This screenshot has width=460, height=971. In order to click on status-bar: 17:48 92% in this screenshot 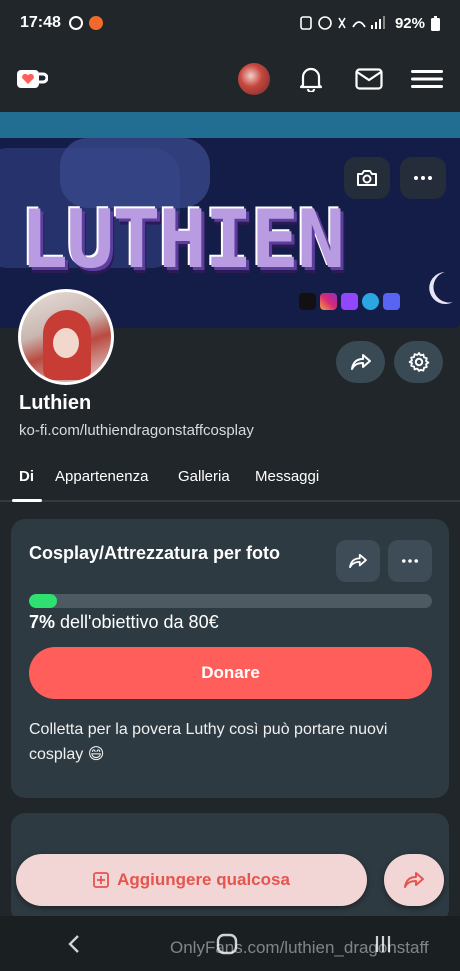, I will do `click(230, 23)`.